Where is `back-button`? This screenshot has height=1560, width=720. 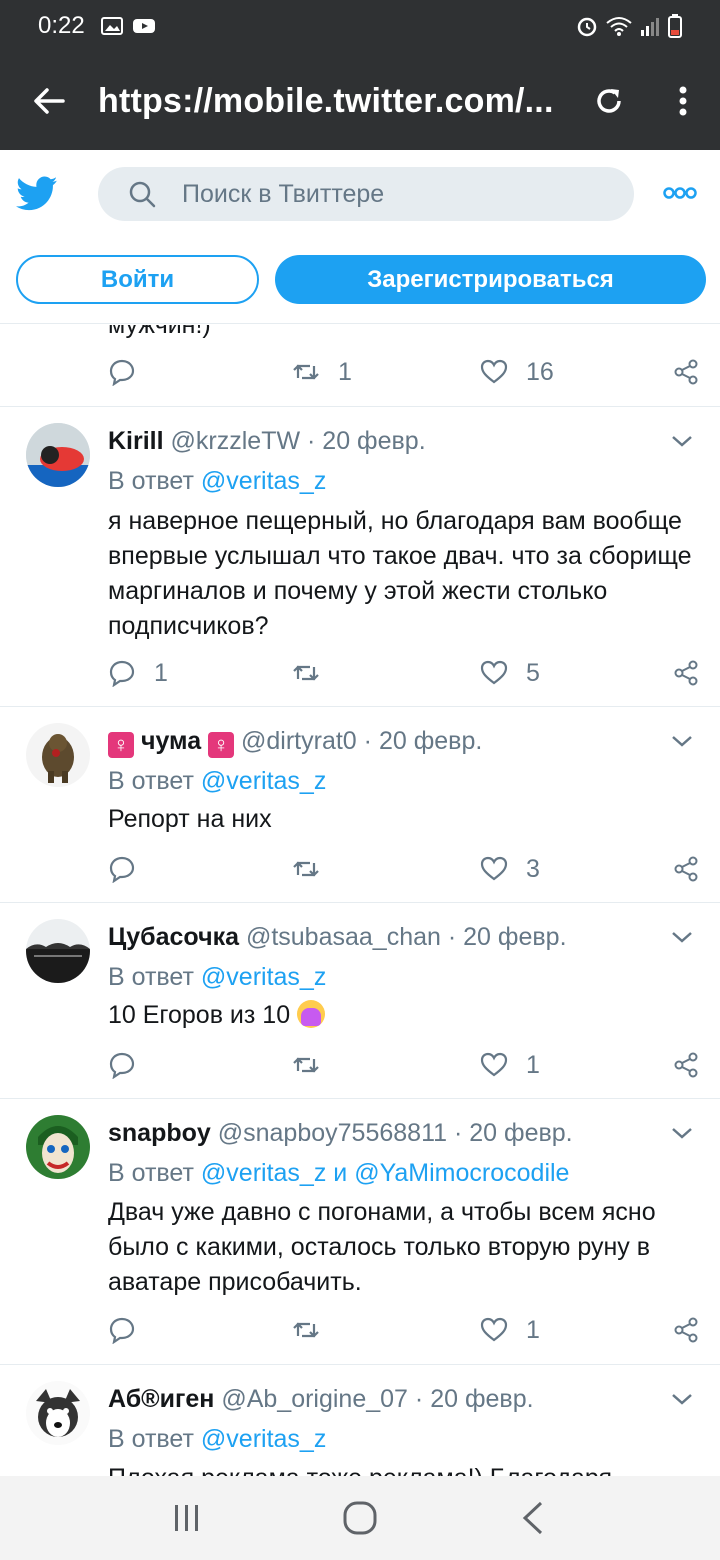 back-button is located at coordinates (49, 101).